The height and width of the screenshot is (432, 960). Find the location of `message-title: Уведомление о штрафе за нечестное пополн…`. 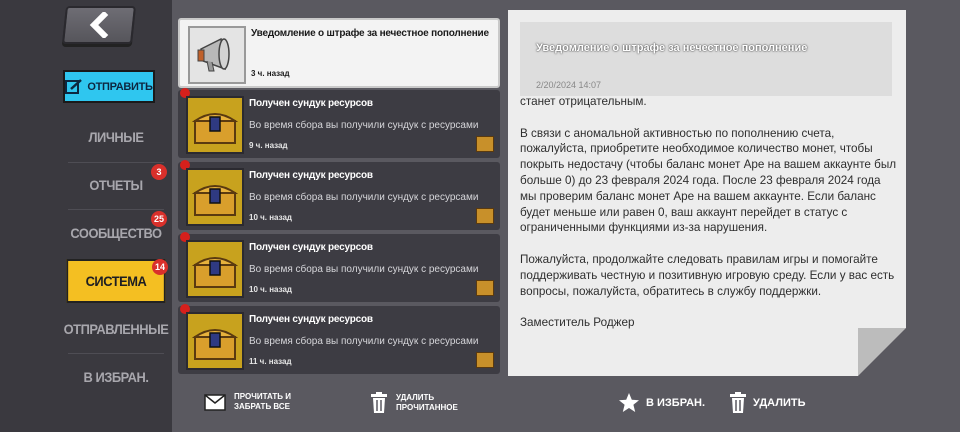

message-title: Уведомление о штрафе за нечестное пополн… is located at coordinates (370, 33).